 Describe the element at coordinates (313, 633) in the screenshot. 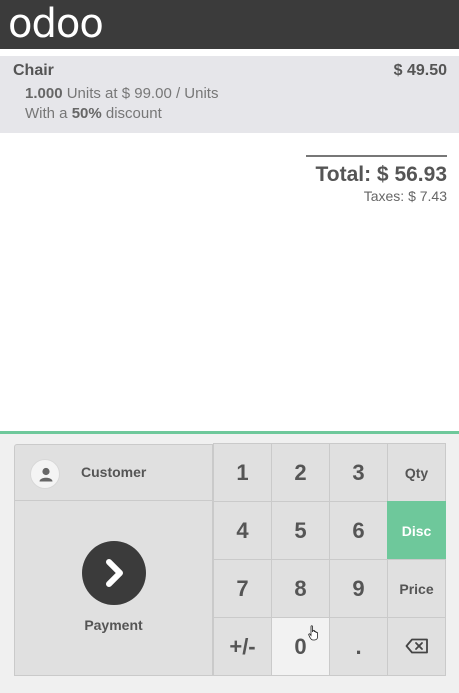

I see `hand-cursor-icon` at that location.